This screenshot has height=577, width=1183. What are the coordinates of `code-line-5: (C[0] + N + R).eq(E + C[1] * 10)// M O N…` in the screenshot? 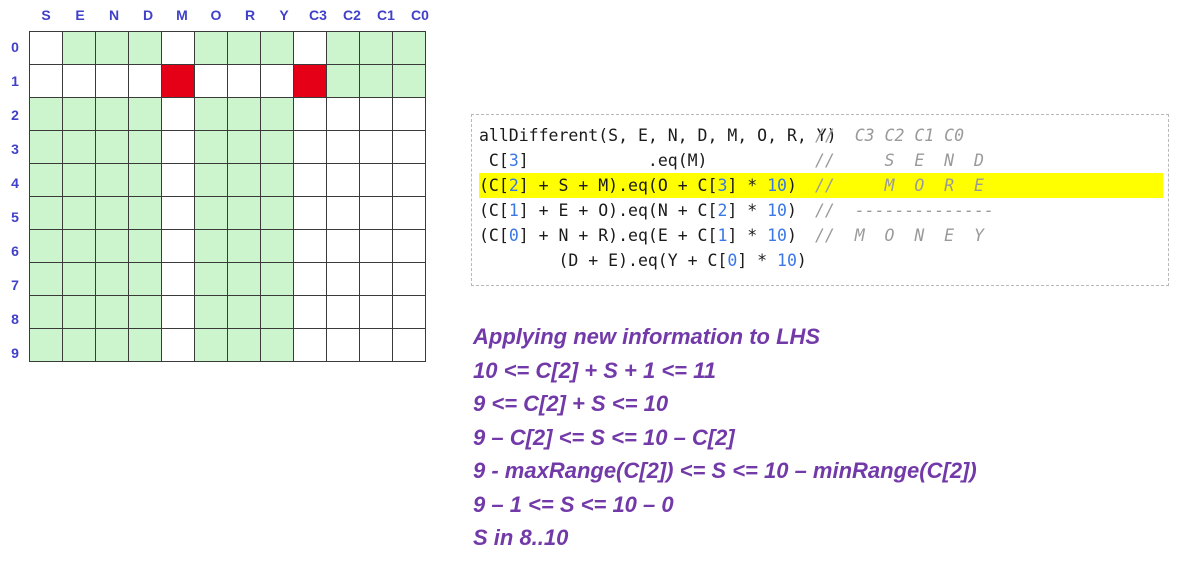 It's located at (821, 235).